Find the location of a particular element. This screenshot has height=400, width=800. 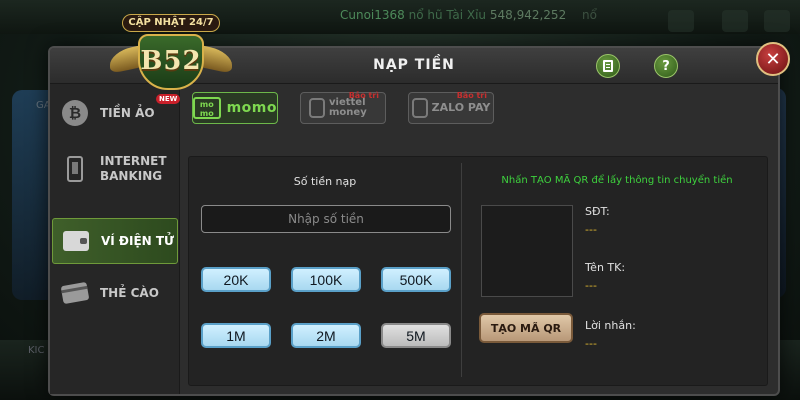

close-button: ✕ is located at coordinates (773, 59).